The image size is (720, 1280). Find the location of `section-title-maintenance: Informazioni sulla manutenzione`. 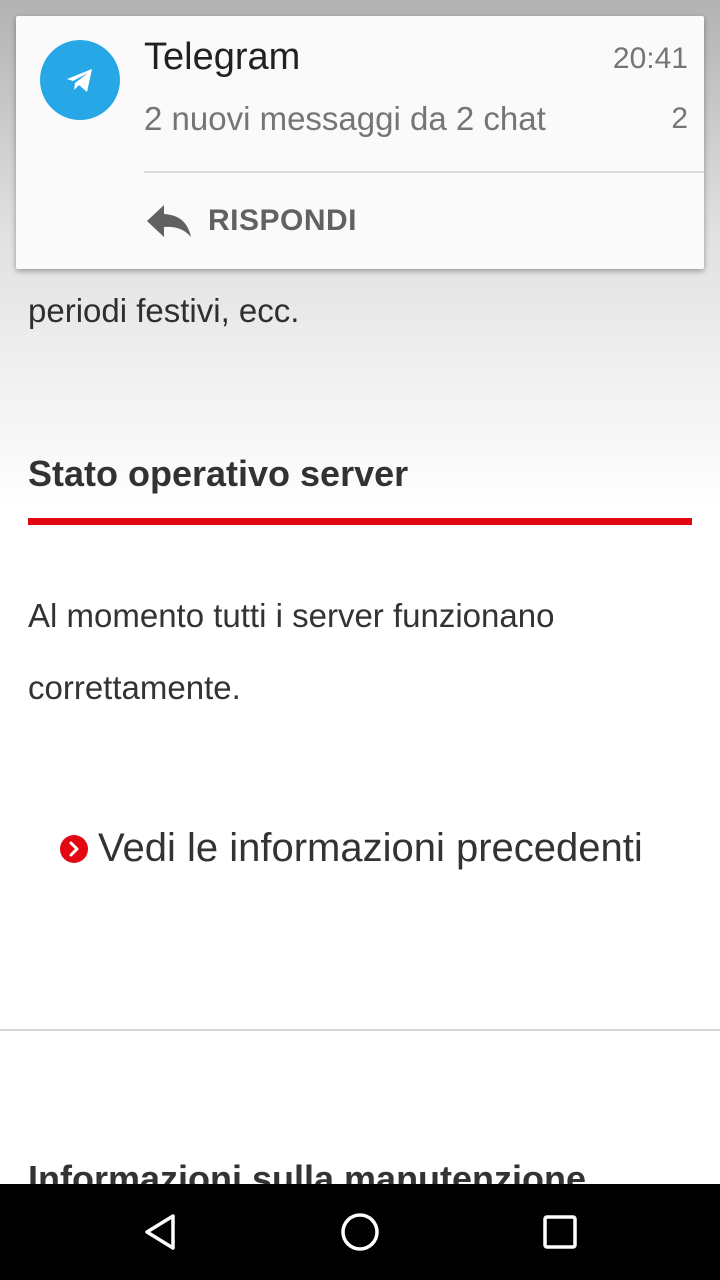

section-title-maintenance: Informazioni sulla manutenzione is located at coordinates (307, 1171).